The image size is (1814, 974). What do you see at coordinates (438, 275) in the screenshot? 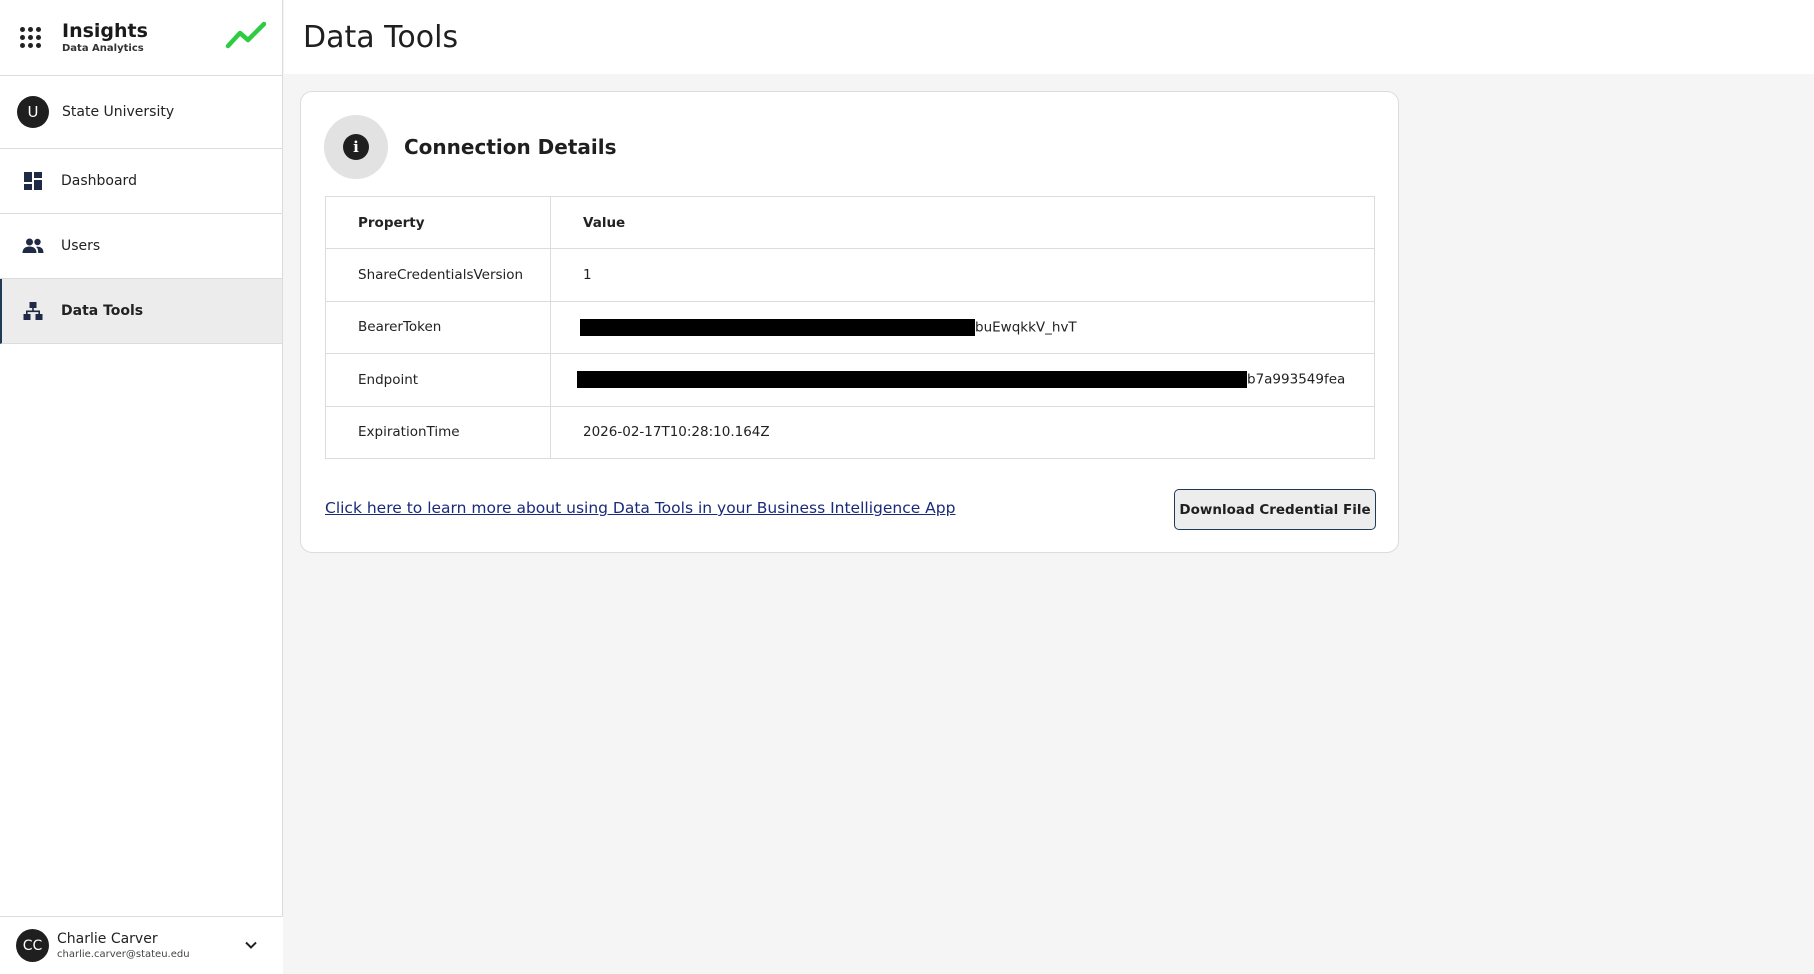
I see `property-cell: ShareCredentialsVersion` at bounding box center [438, 275].